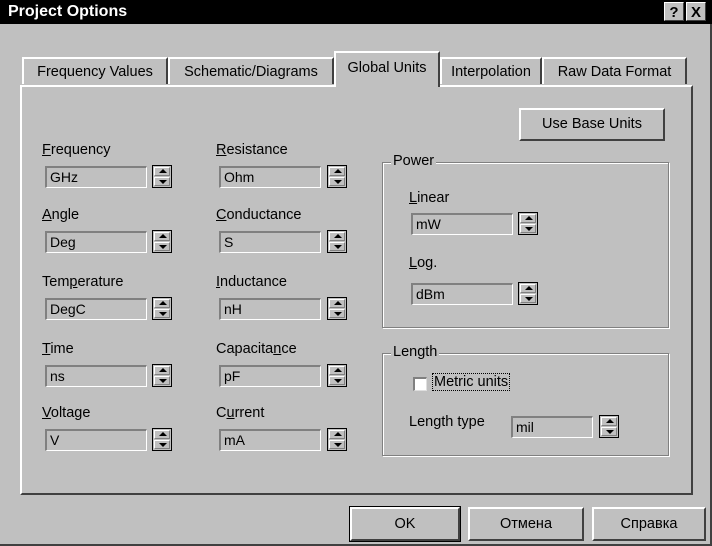 This screenshot has height=546, width=712. I want to click on temperature-spinner, so click(162, 308).